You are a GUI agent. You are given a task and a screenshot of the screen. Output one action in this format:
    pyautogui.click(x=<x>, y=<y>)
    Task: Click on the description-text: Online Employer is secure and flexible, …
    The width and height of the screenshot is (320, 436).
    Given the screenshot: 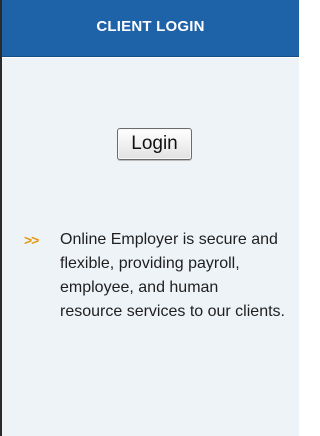 What is the action you would take?
    pyautogui.click(x=172, y=275)
    